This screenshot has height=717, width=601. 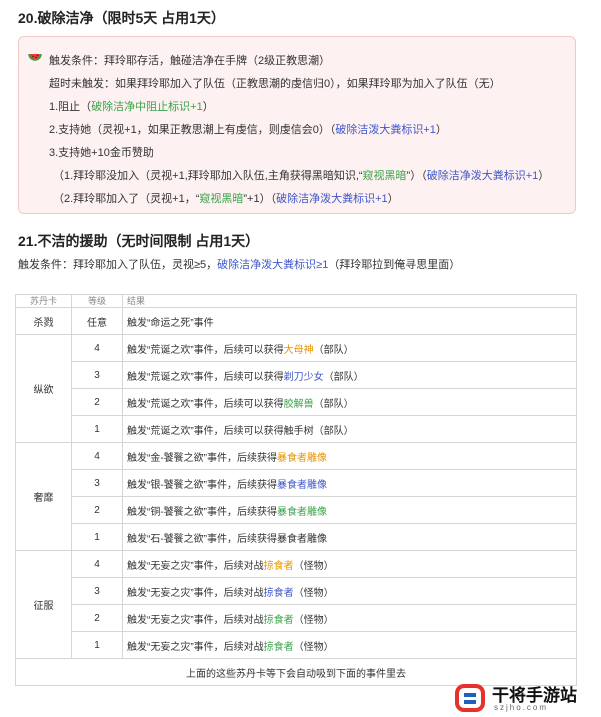 I want to click on sub-2-end: ）, so click(x=393, y=199).